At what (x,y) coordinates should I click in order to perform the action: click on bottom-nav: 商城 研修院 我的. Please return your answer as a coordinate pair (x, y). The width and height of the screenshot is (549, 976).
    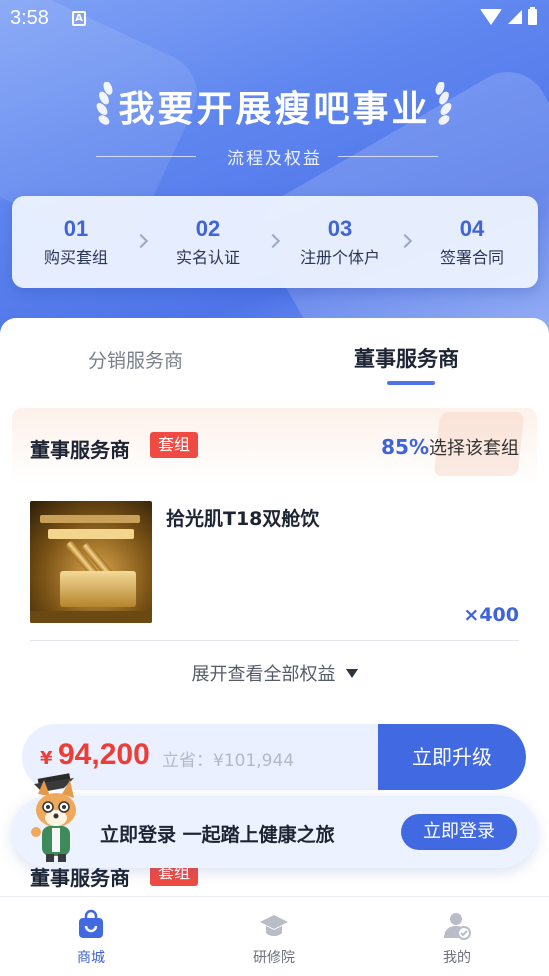
    Looking at the image, I should click on (274, 936).